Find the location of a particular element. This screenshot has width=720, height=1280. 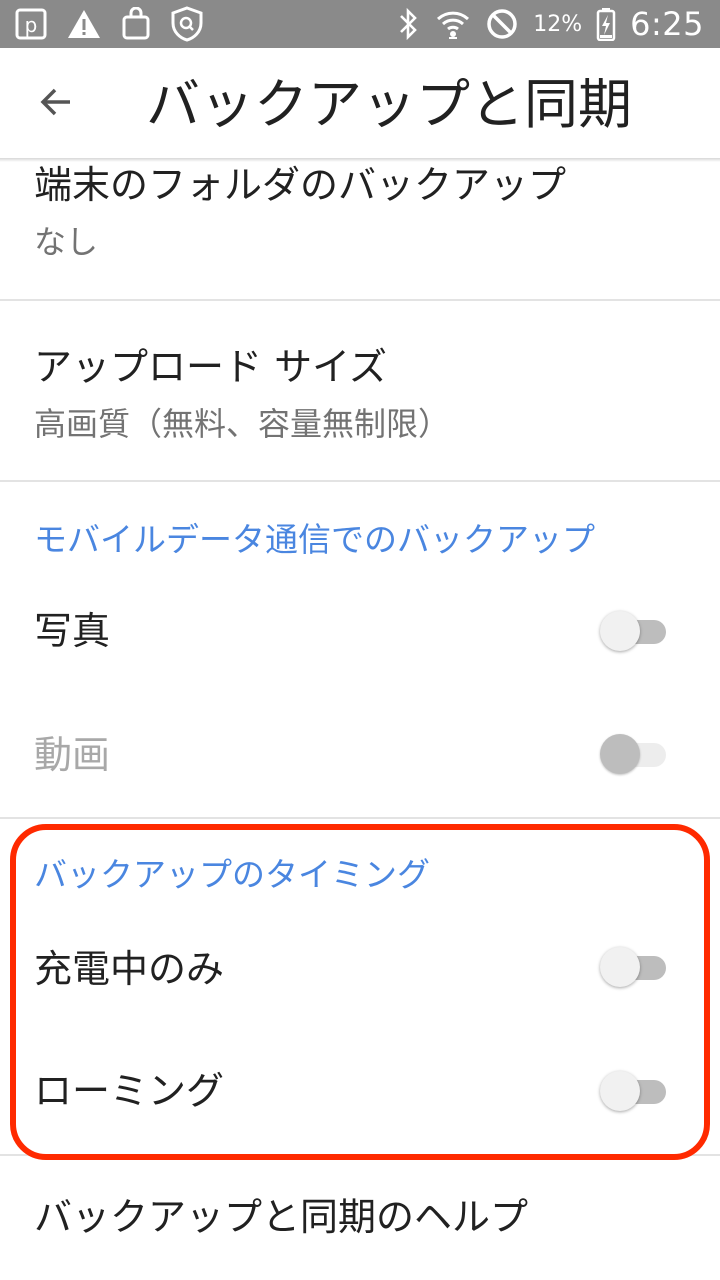

warning-icon is located at coordinates (84, 24).